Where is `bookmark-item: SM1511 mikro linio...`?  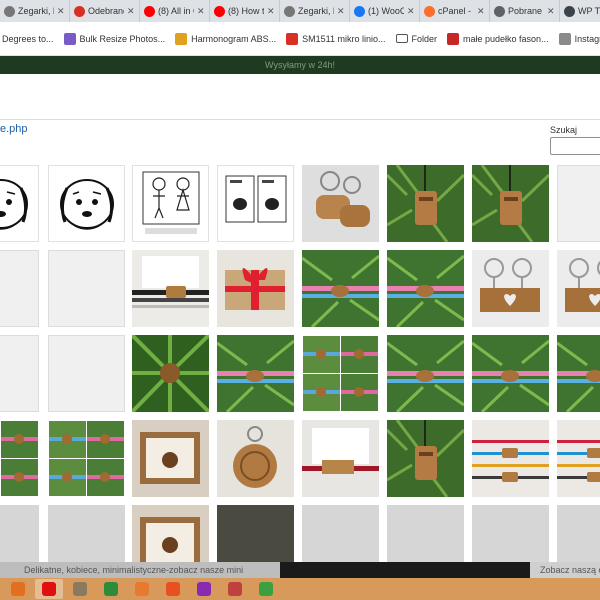 bookmark-item: SM1511 mikro linio... is located at coordinates (336, 38).